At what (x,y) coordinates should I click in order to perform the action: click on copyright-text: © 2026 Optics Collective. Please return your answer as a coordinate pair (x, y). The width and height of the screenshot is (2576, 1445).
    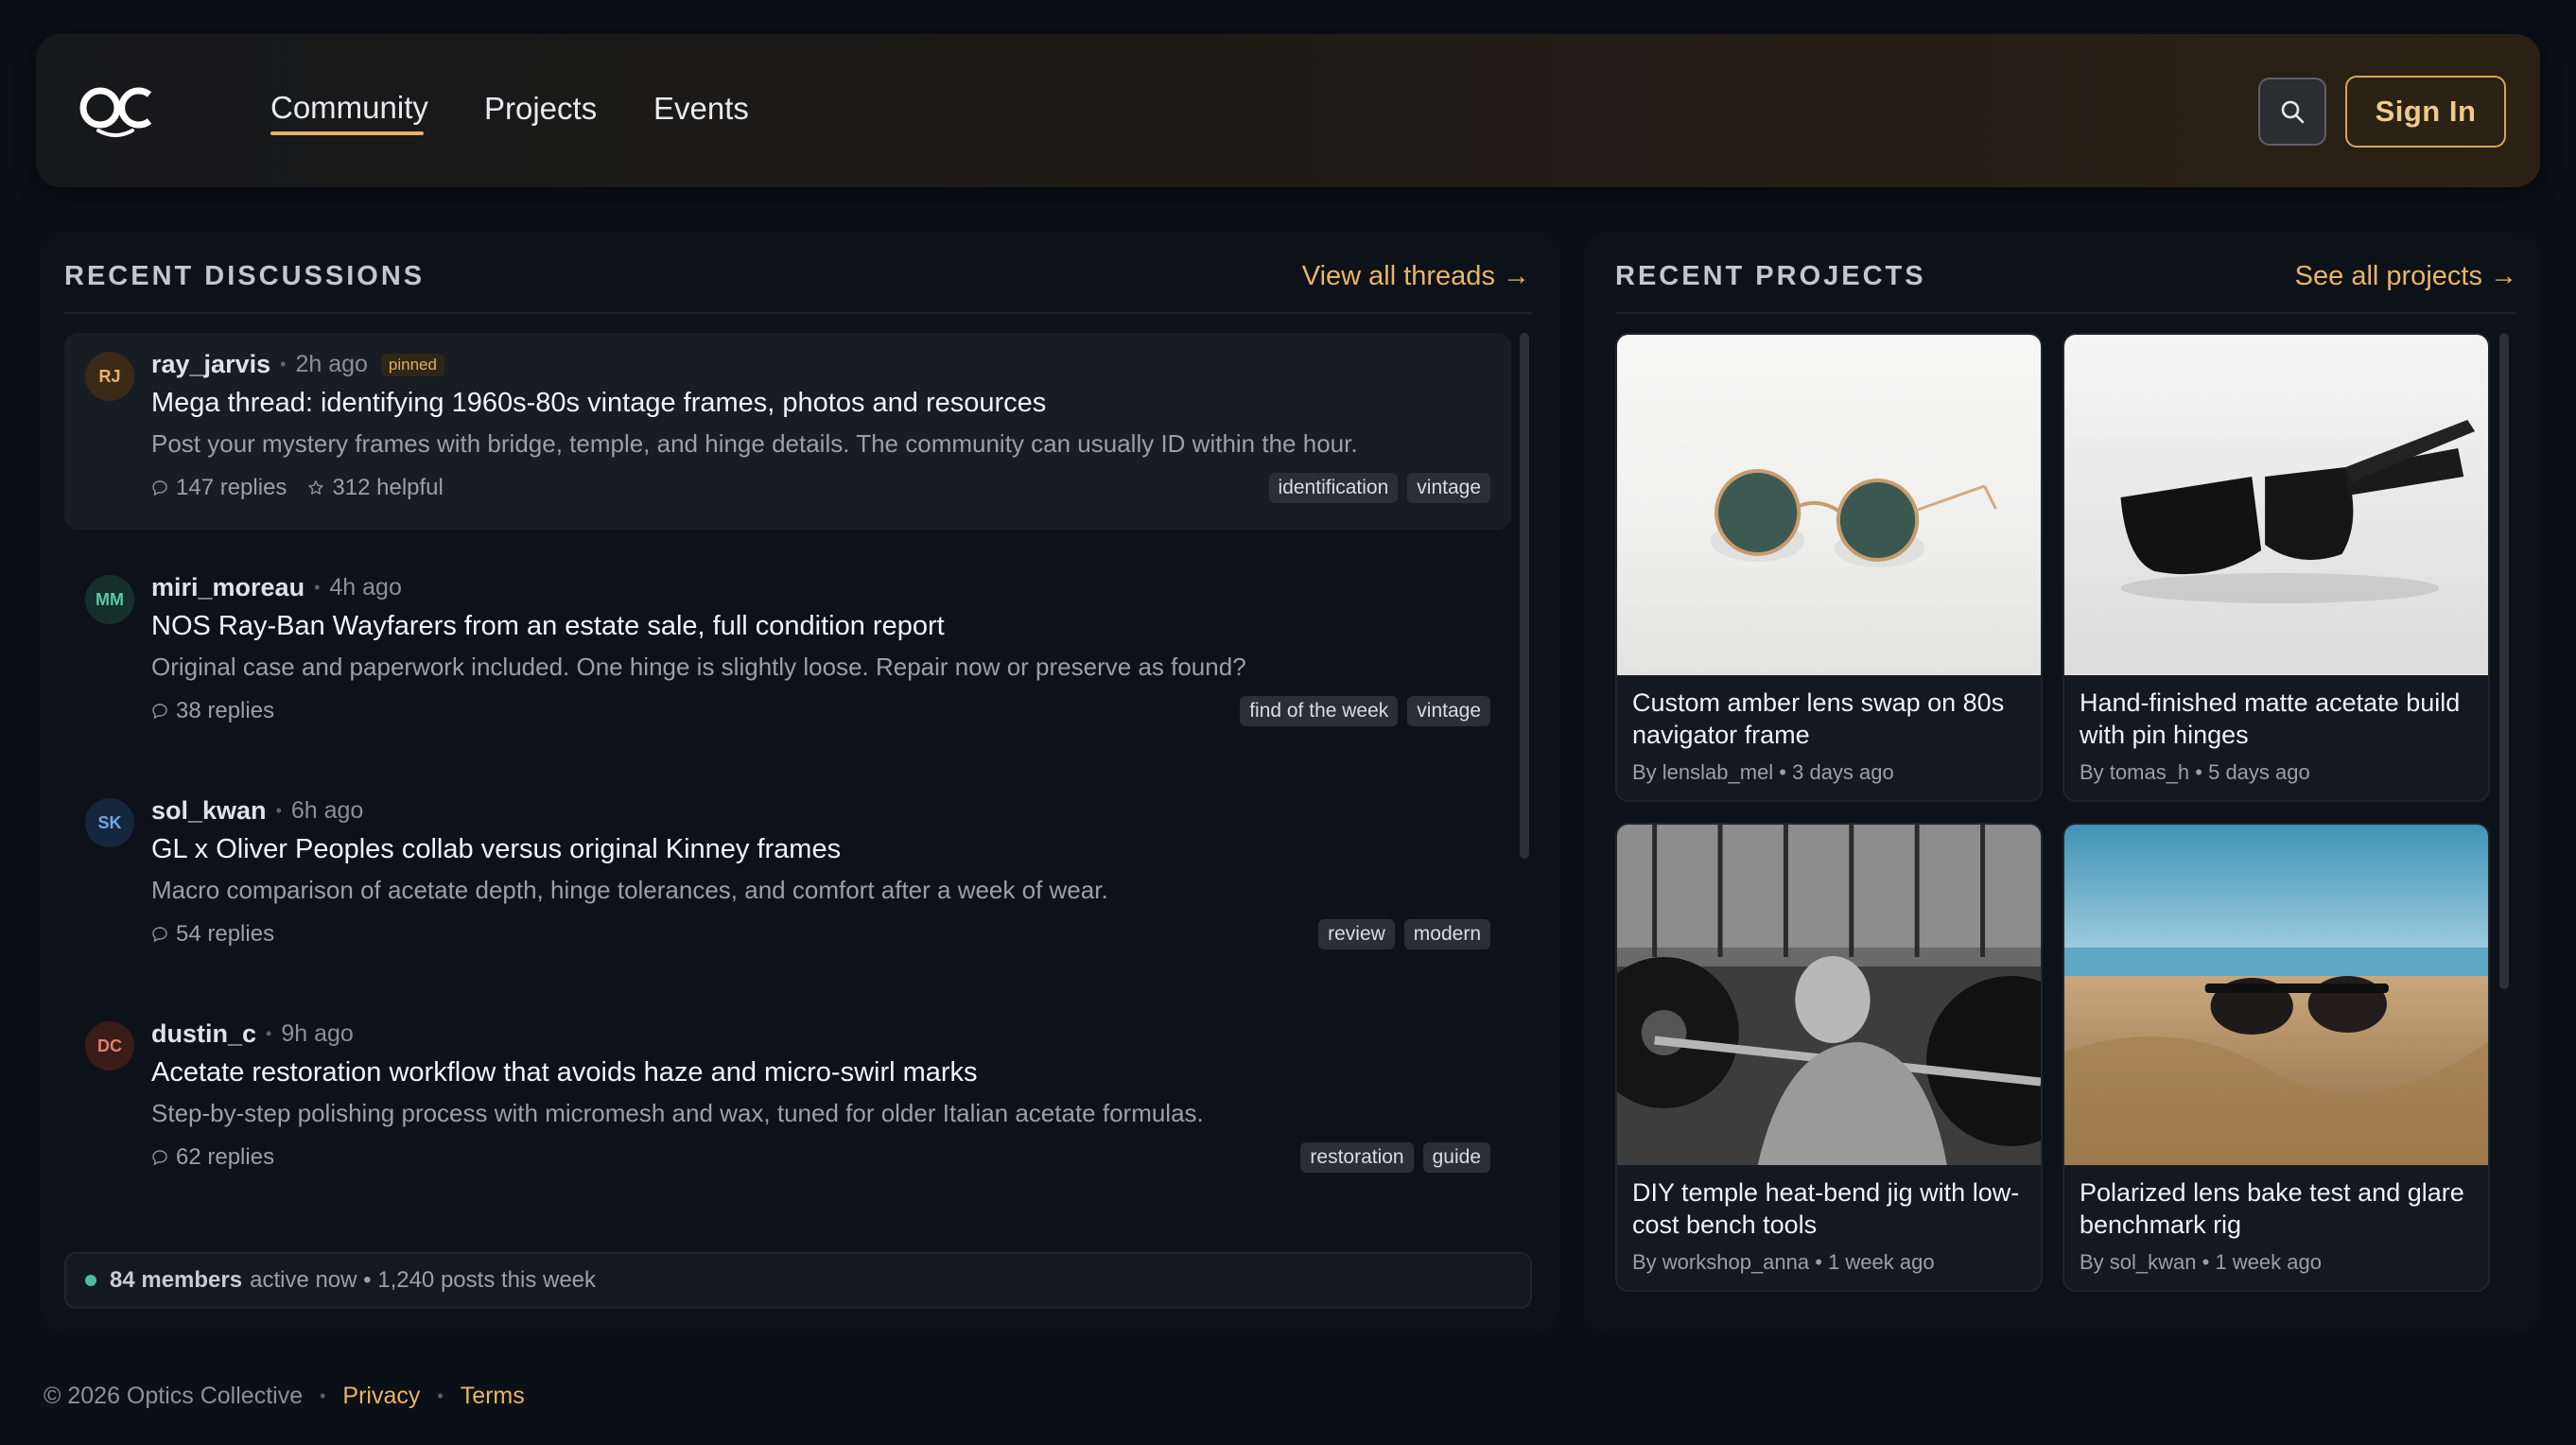
    Looking at the image, I should click on (174, 1396).